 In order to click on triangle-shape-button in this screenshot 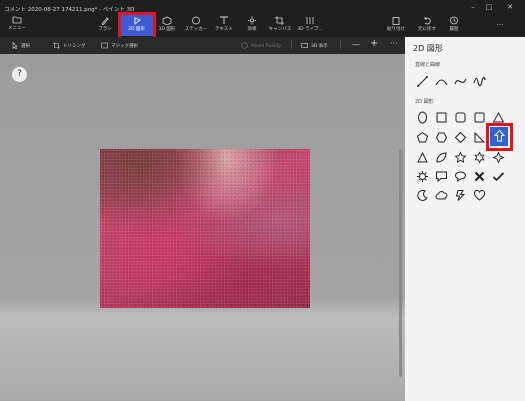, I will do `click(498, 117)`.